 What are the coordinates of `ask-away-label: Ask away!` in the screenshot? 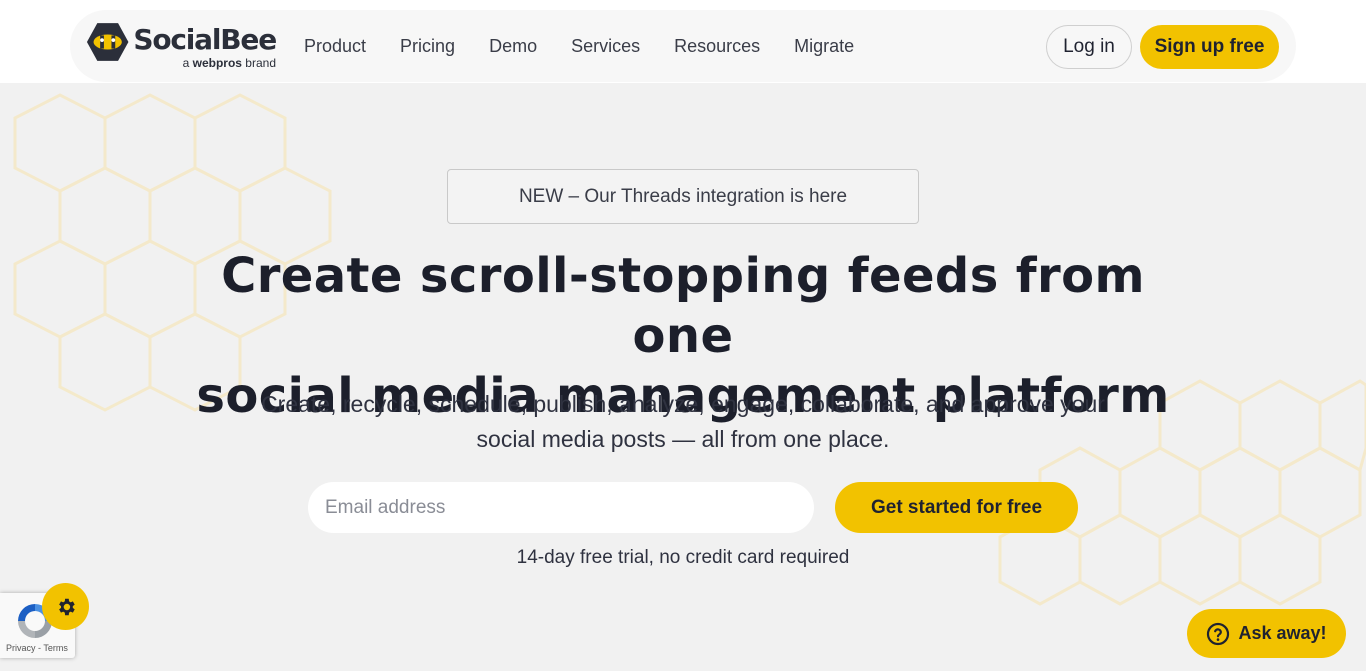 It's located at (1282, 633).